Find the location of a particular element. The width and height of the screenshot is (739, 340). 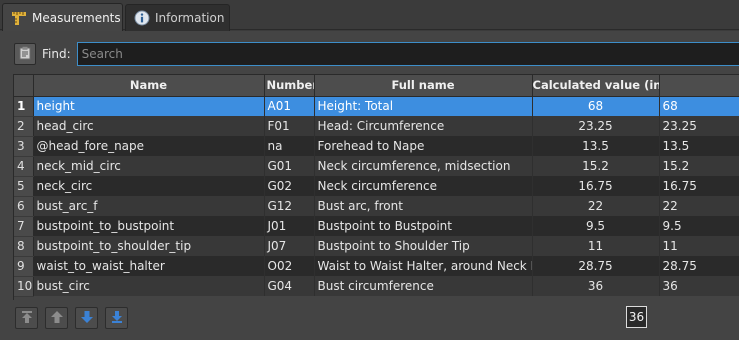

cell-value: 11 is located at coordinates (699, 246).